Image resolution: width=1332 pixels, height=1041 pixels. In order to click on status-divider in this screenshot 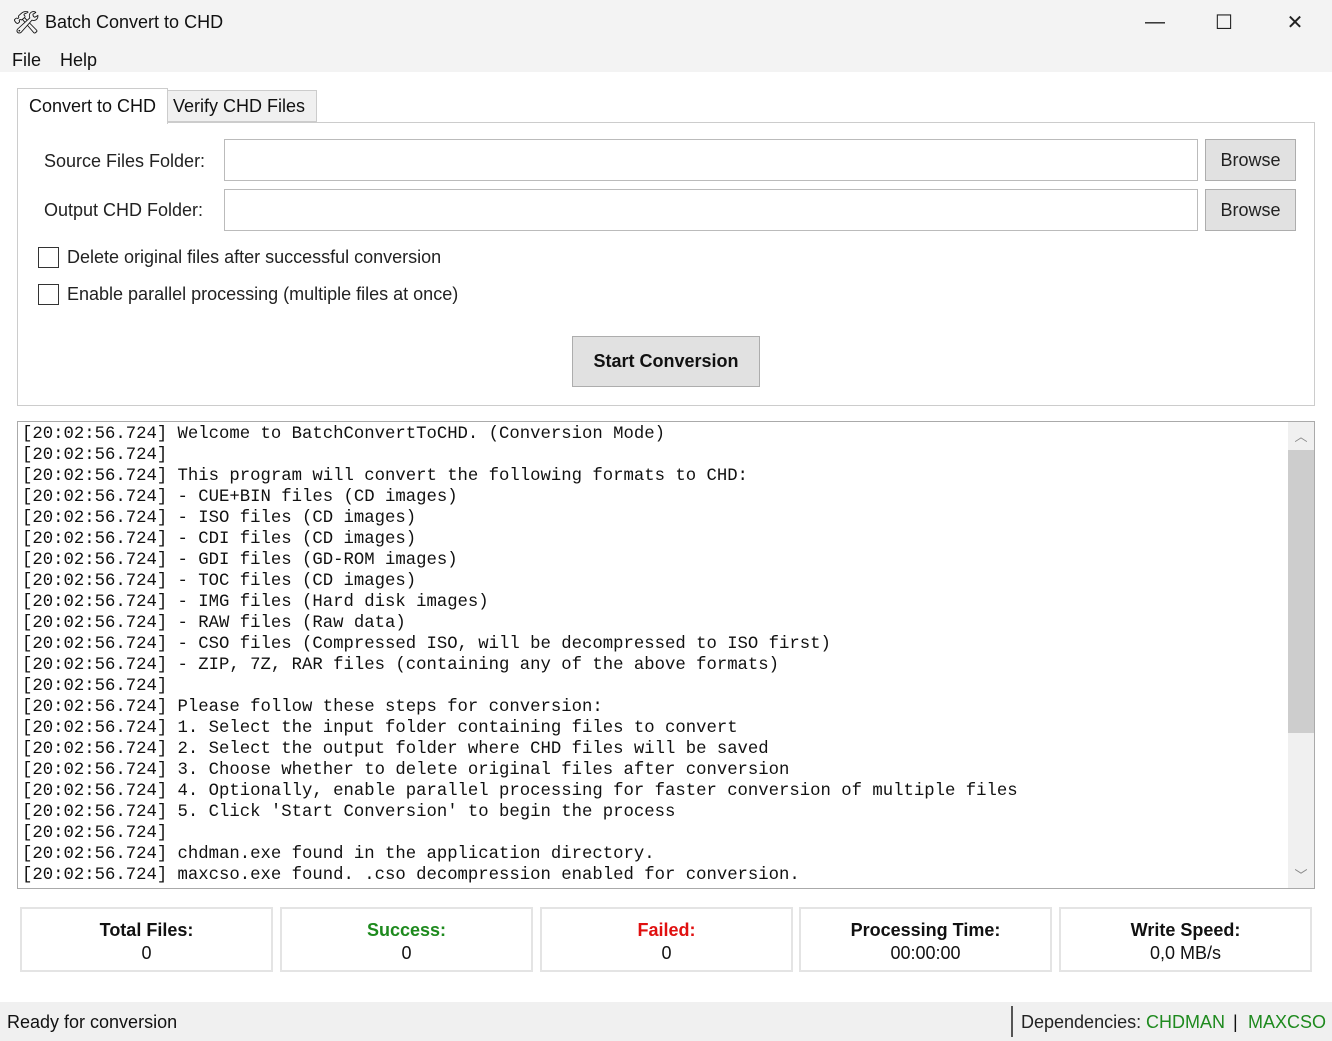, I will do `click(1012, 1021)`.